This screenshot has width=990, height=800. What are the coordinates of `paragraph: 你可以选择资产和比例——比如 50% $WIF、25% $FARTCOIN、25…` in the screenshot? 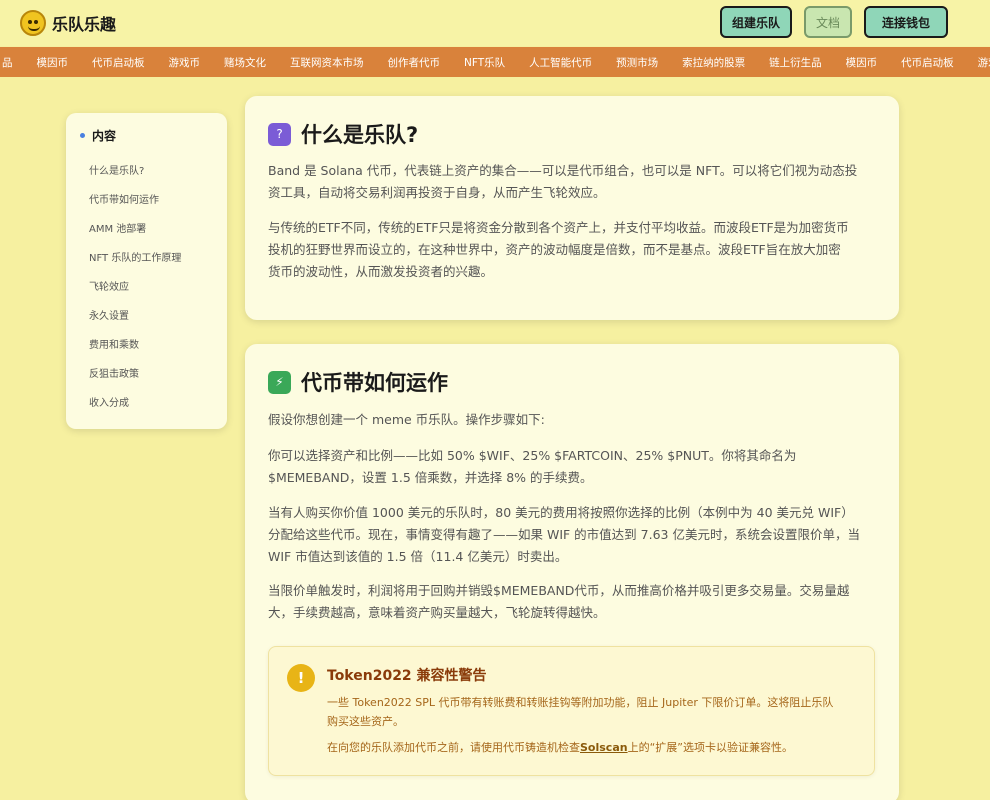 It's located at (571, 467).